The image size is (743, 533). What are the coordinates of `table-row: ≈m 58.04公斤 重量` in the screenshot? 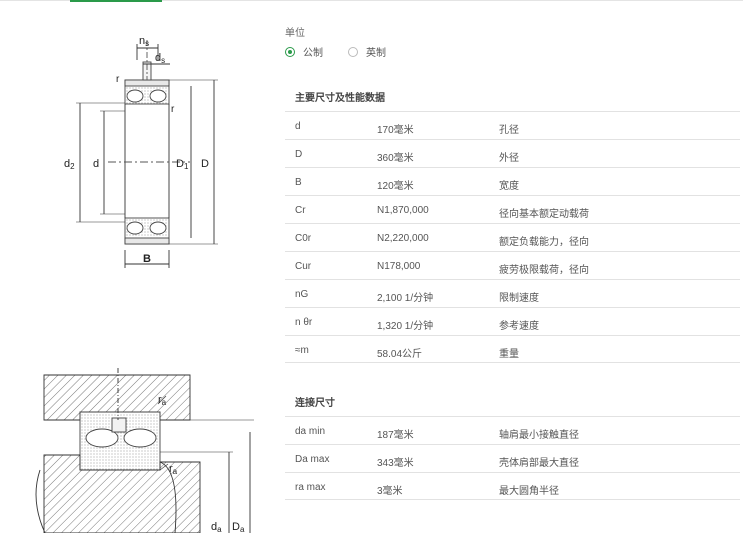 It's located at (512, 349).